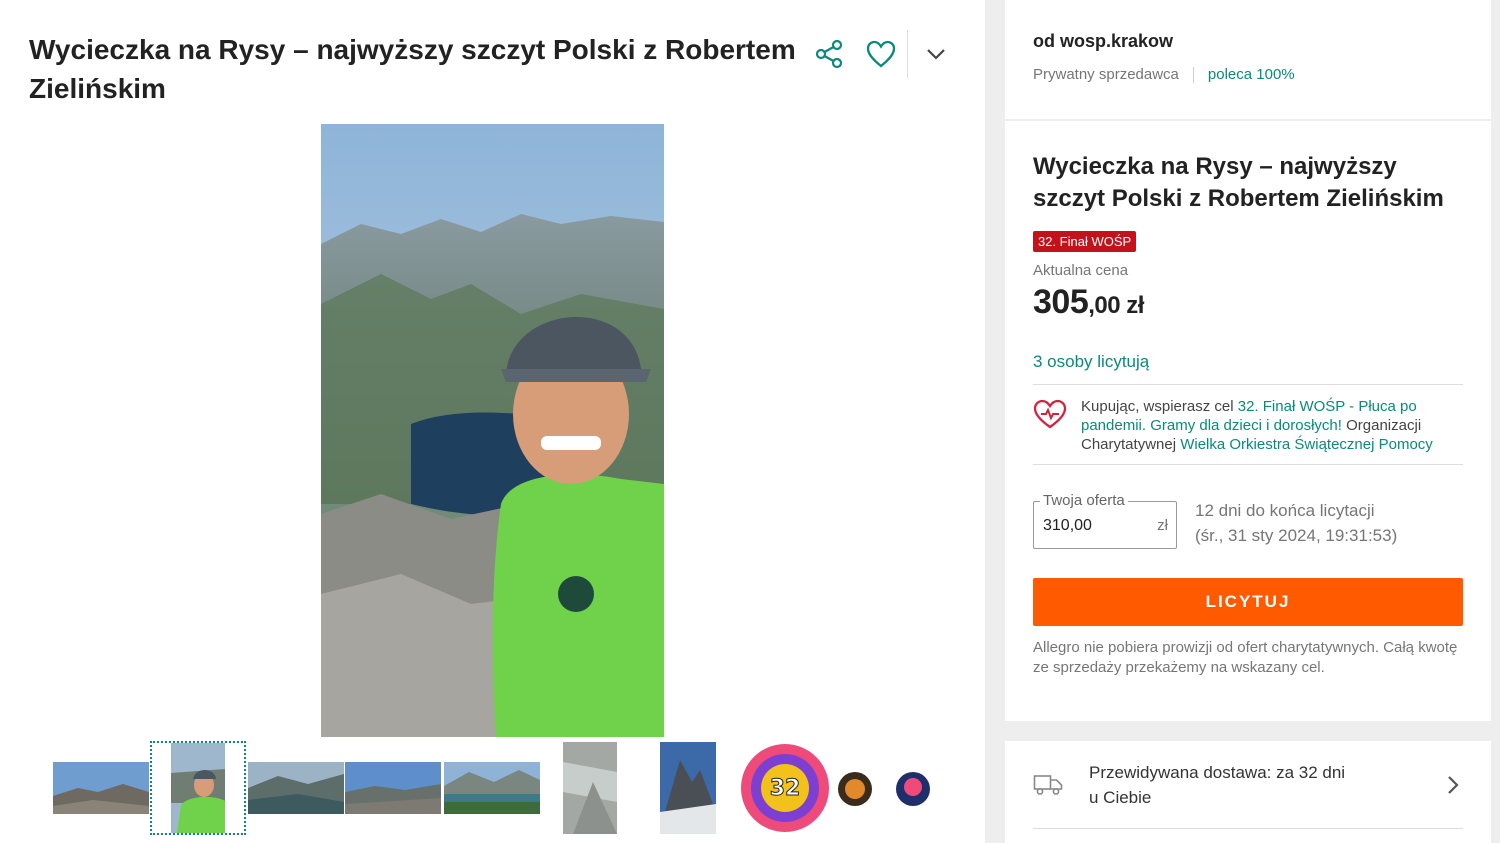 The image size is (1500, 843). I want to click on share-button, so click(829, 54).